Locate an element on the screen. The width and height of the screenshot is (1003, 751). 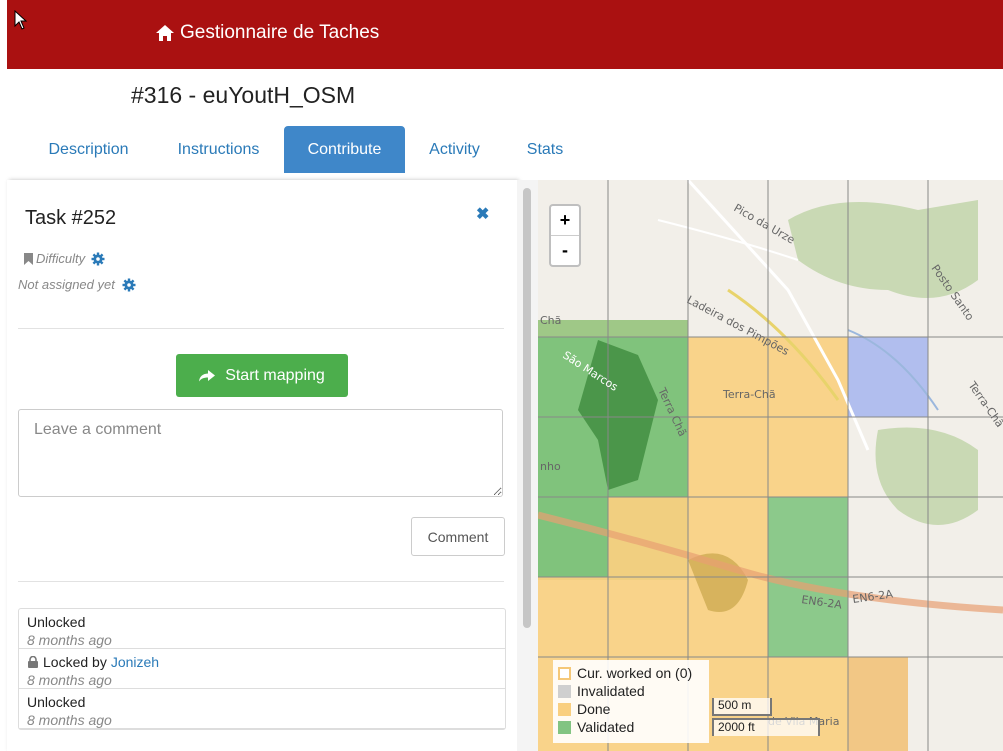
tab-instructions: Instructions is located at coordinates (218, 149).